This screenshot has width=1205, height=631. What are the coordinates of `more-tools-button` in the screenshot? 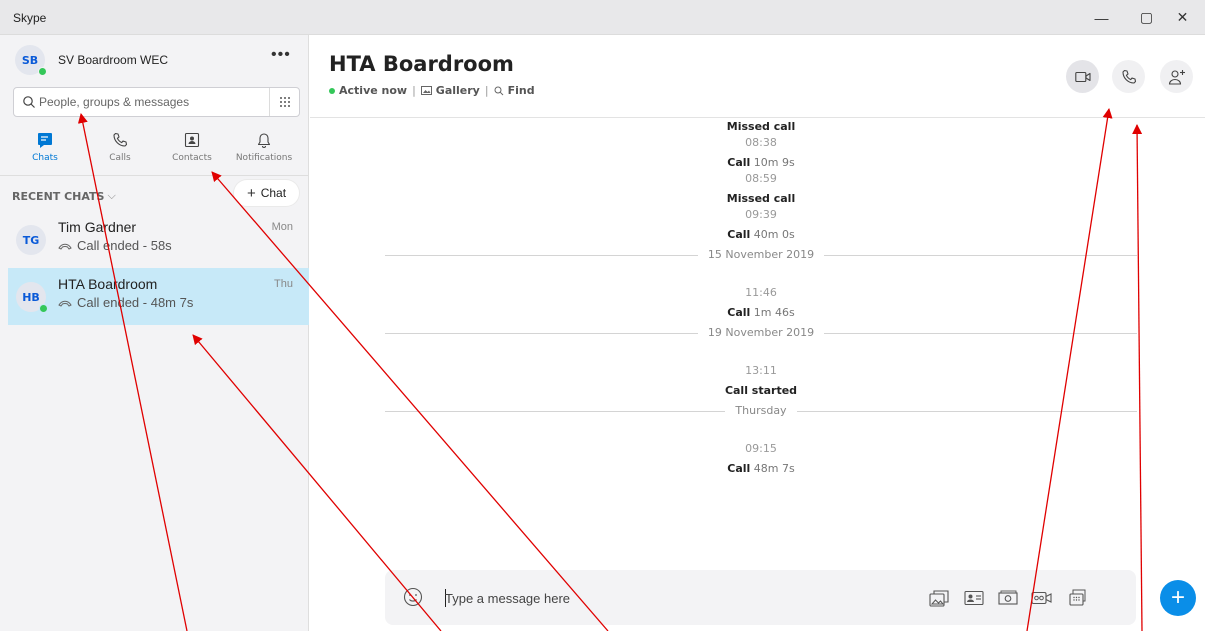 It's located at (1077, 598).